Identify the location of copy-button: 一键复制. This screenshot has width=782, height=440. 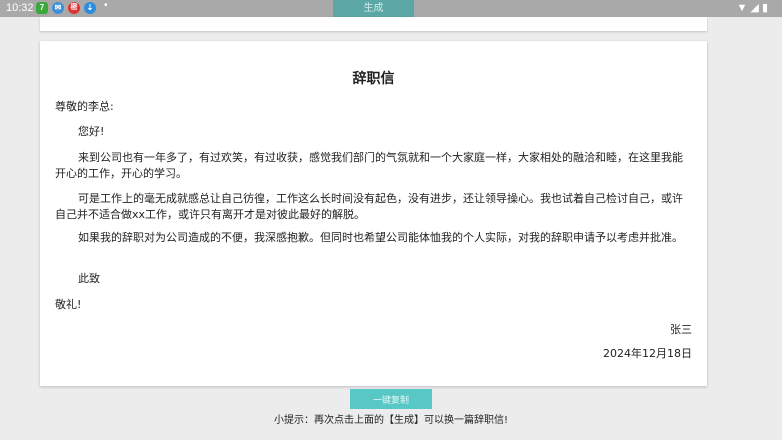
(391, 399).